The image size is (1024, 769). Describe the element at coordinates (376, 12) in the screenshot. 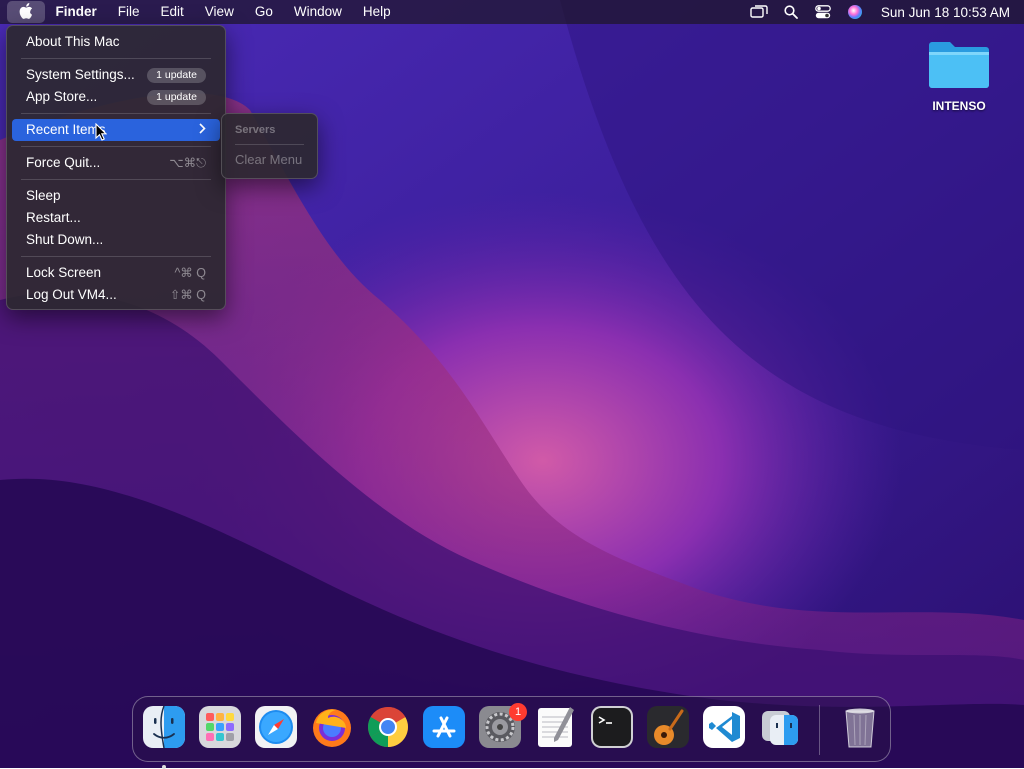

I see `menu-help: Help` at that location.